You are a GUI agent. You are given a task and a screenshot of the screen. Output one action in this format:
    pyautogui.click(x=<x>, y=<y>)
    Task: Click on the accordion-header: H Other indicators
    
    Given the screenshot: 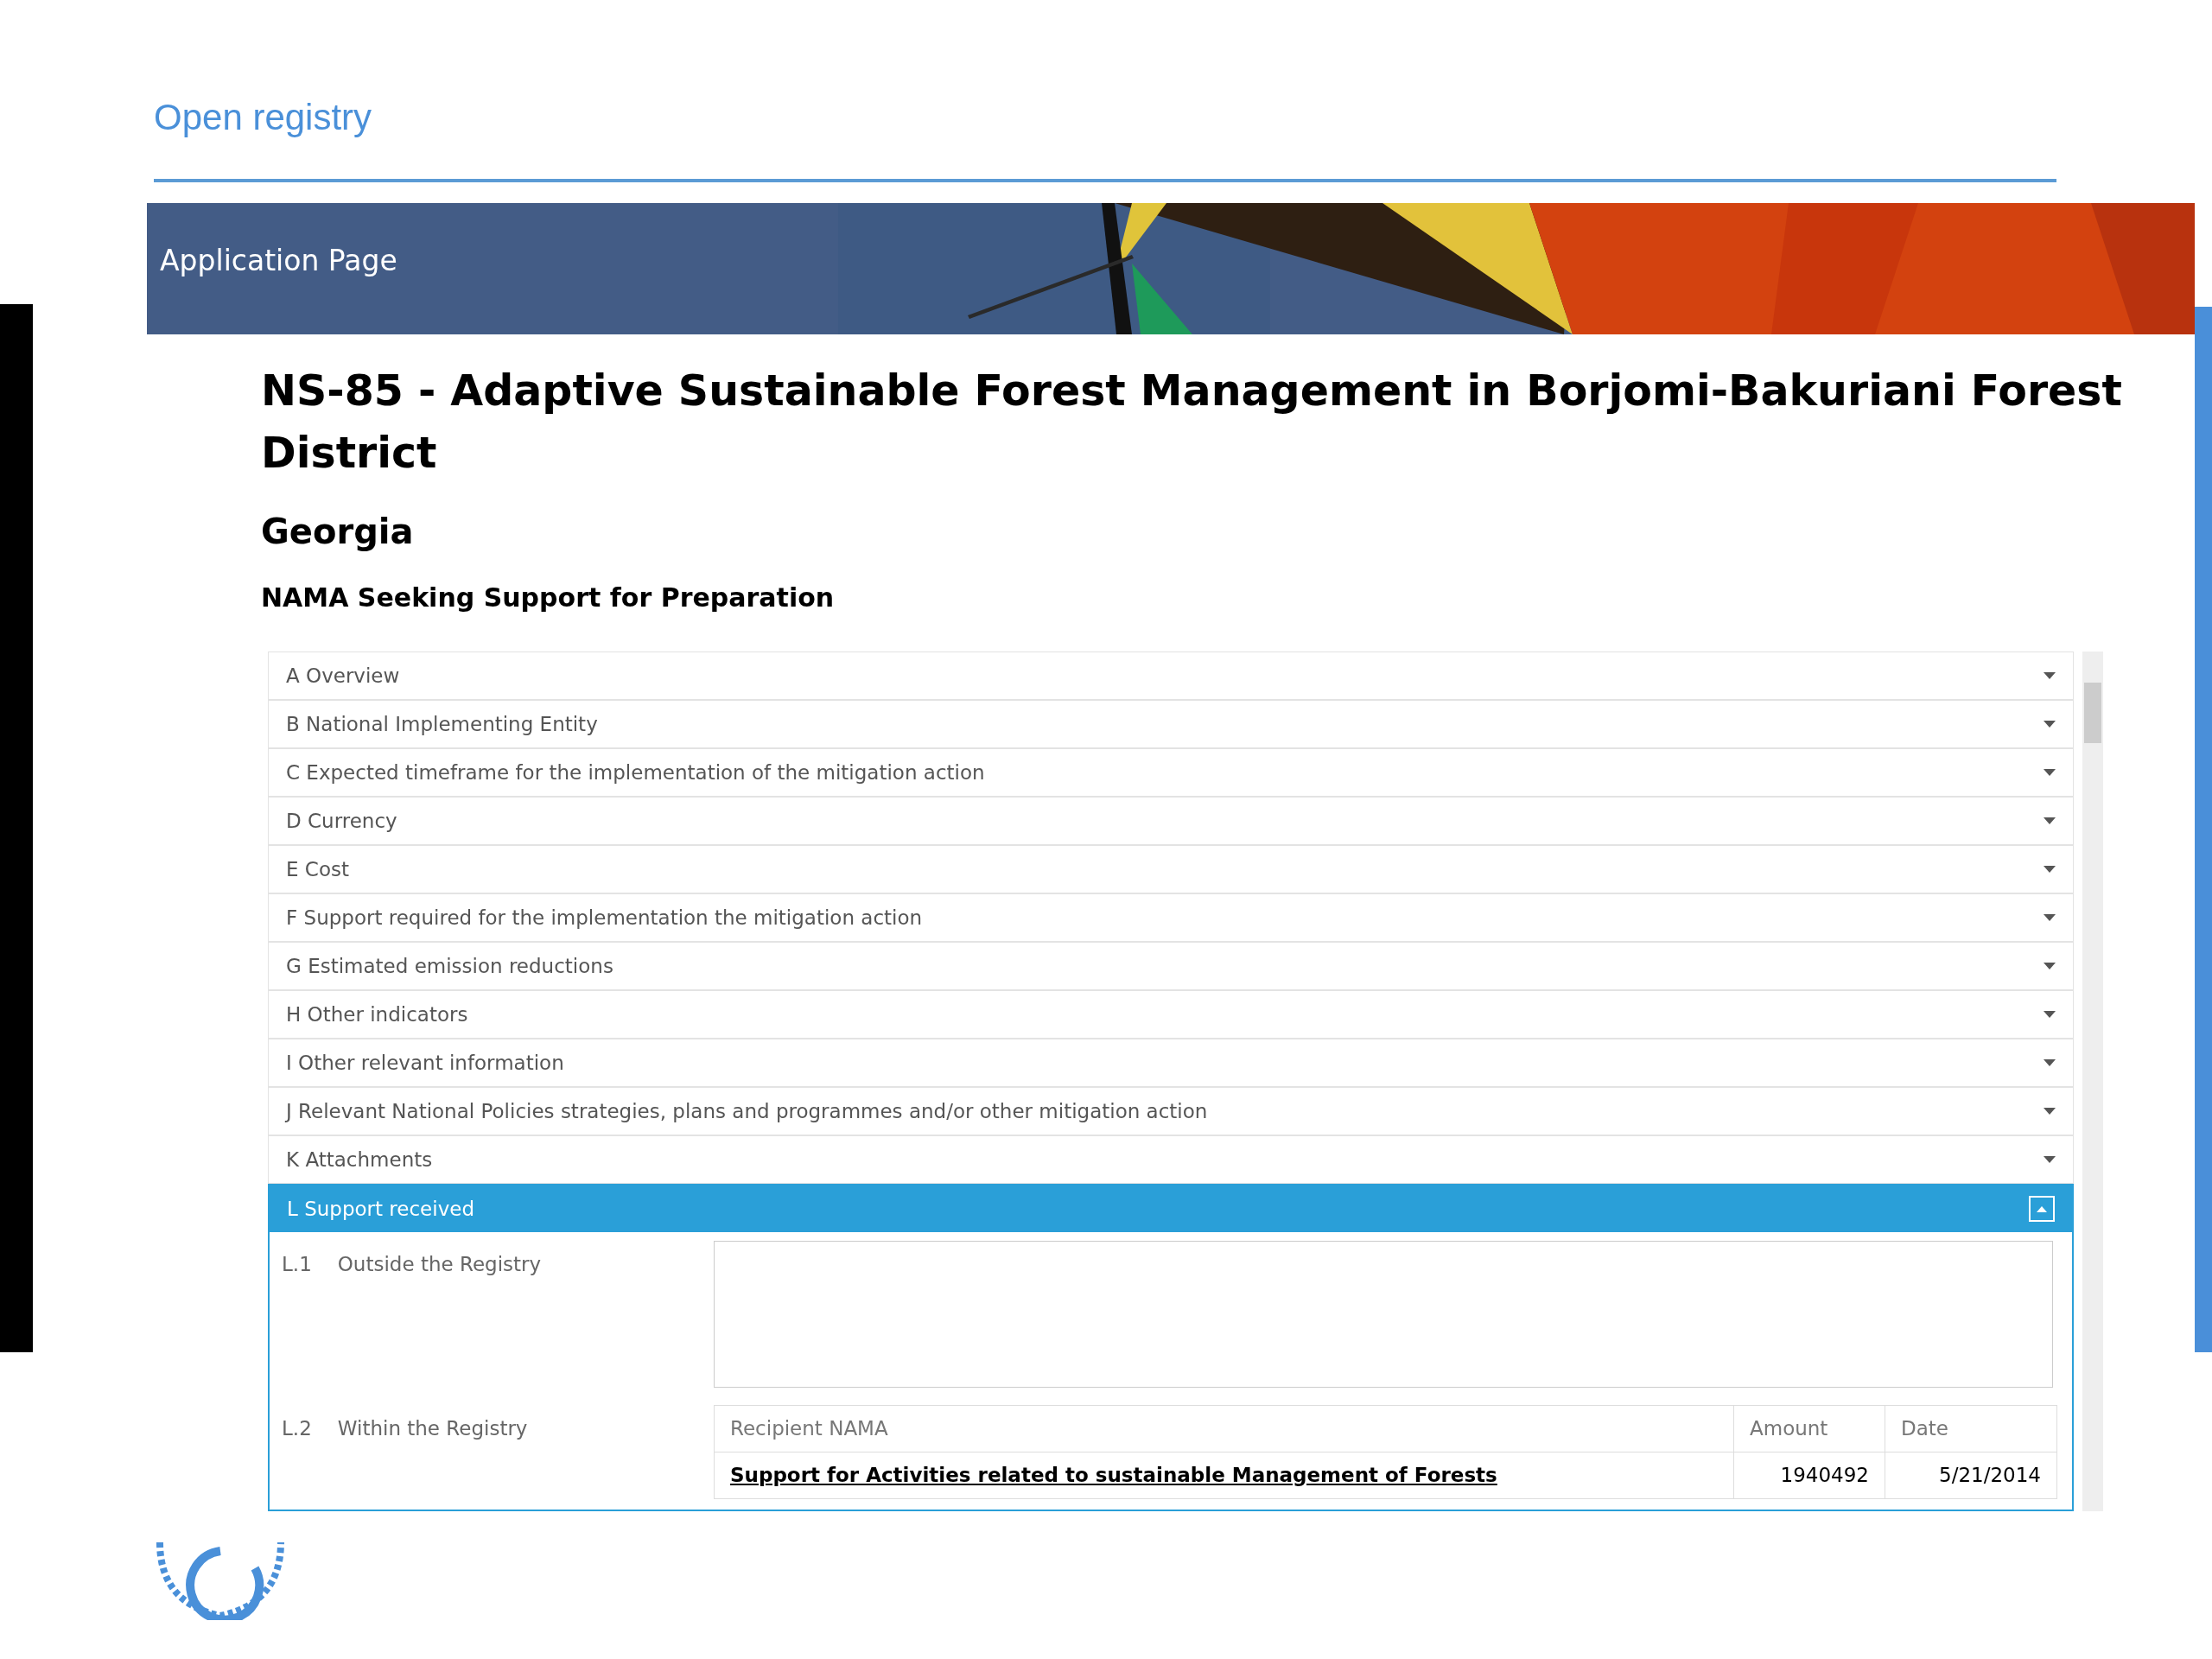 What is the action you would take?
    pyautogui.click(x=1171, y=1014)
    